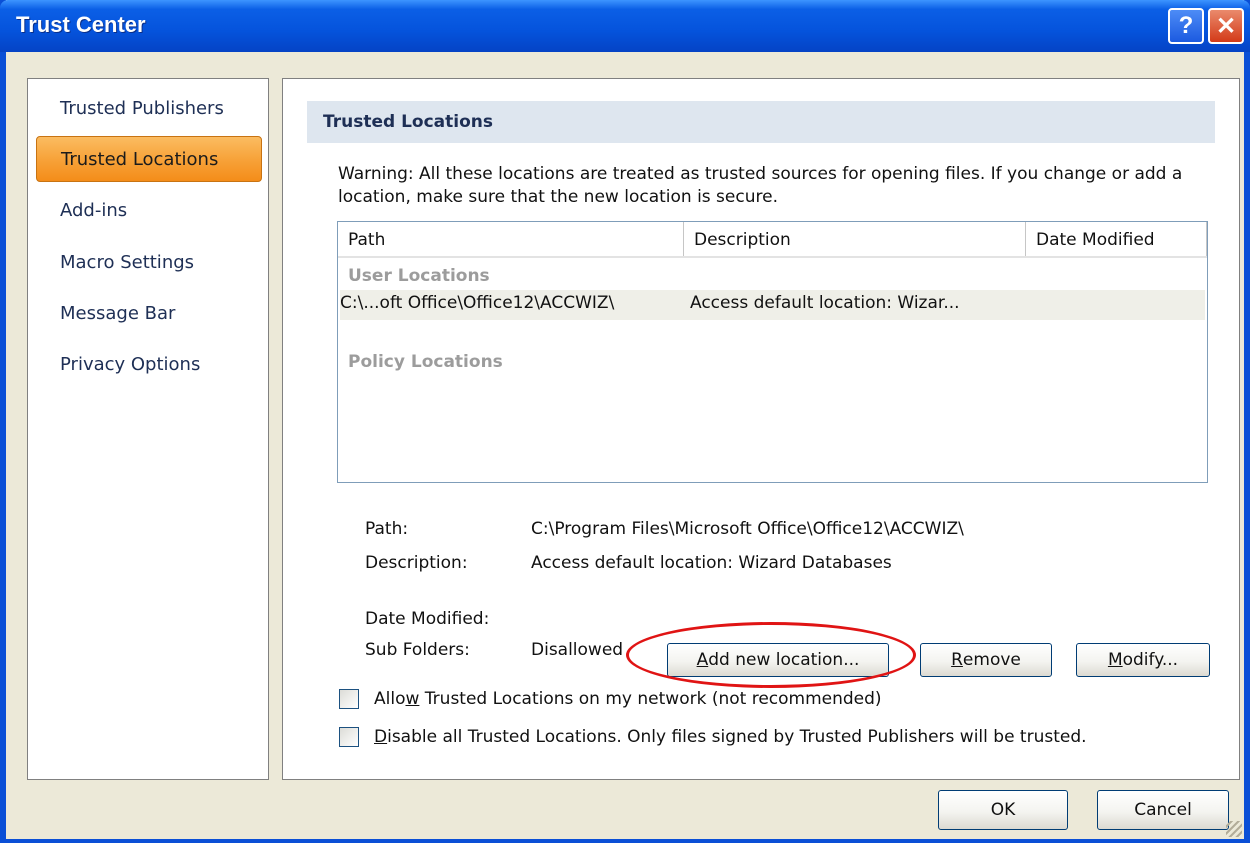 The image size is (1250, 843). Describe the element at coordinates (349, 699) in the screenshot. I see `allow-network-checkbox` at that location.